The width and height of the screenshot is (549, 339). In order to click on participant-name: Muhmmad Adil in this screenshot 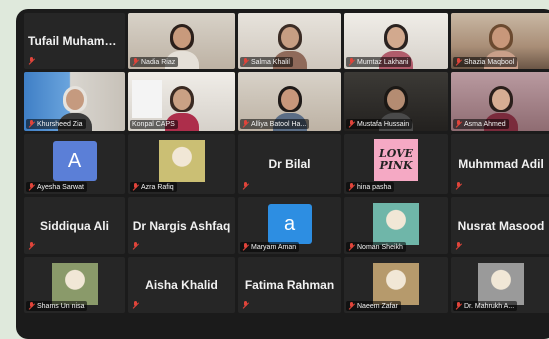, I will do `click(501, 164)`.